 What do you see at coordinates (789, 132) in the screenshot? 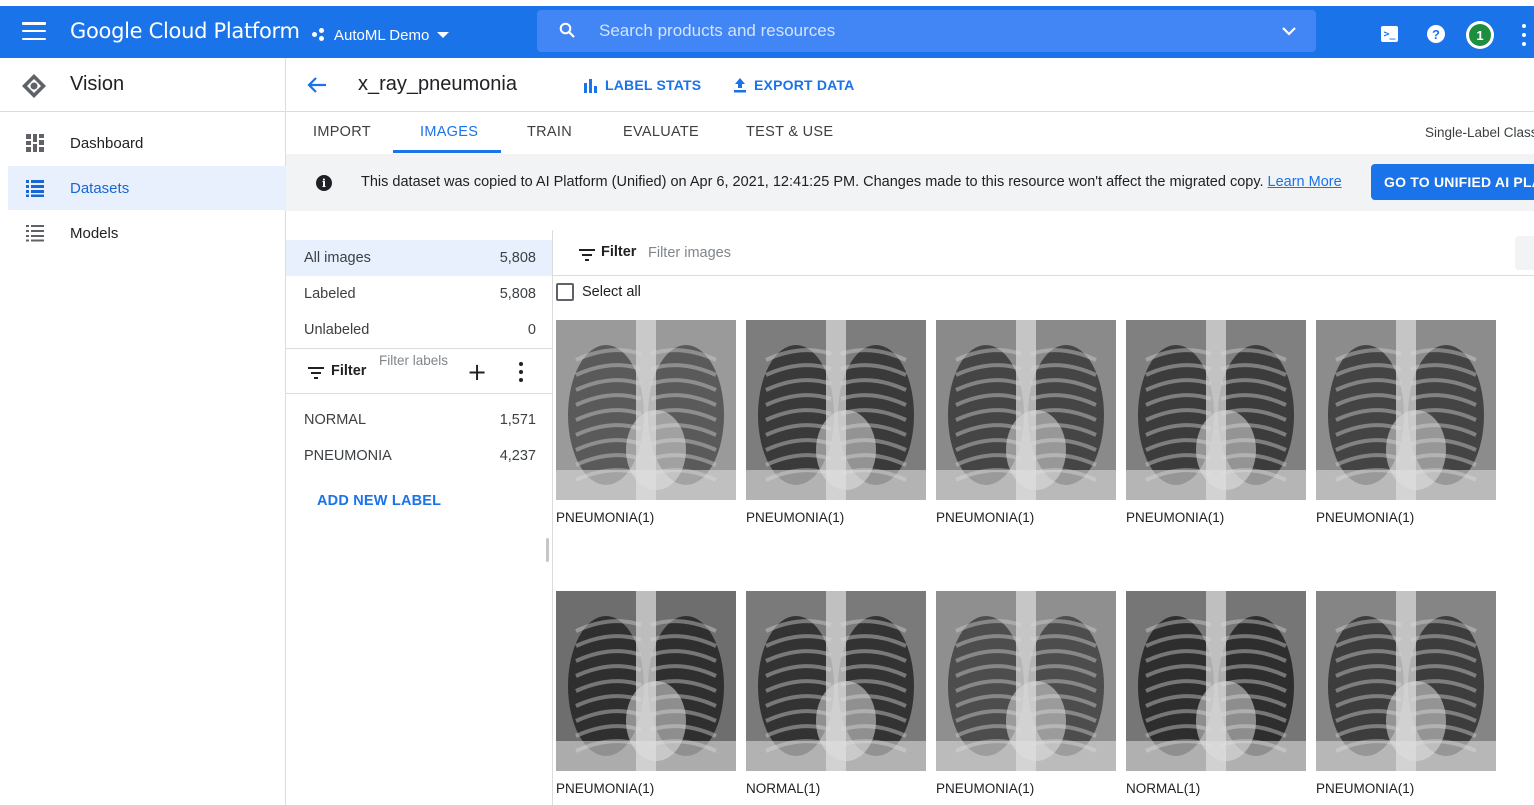
I see `tab-test-use: TEST & USE` at bounding box center [789, 132].